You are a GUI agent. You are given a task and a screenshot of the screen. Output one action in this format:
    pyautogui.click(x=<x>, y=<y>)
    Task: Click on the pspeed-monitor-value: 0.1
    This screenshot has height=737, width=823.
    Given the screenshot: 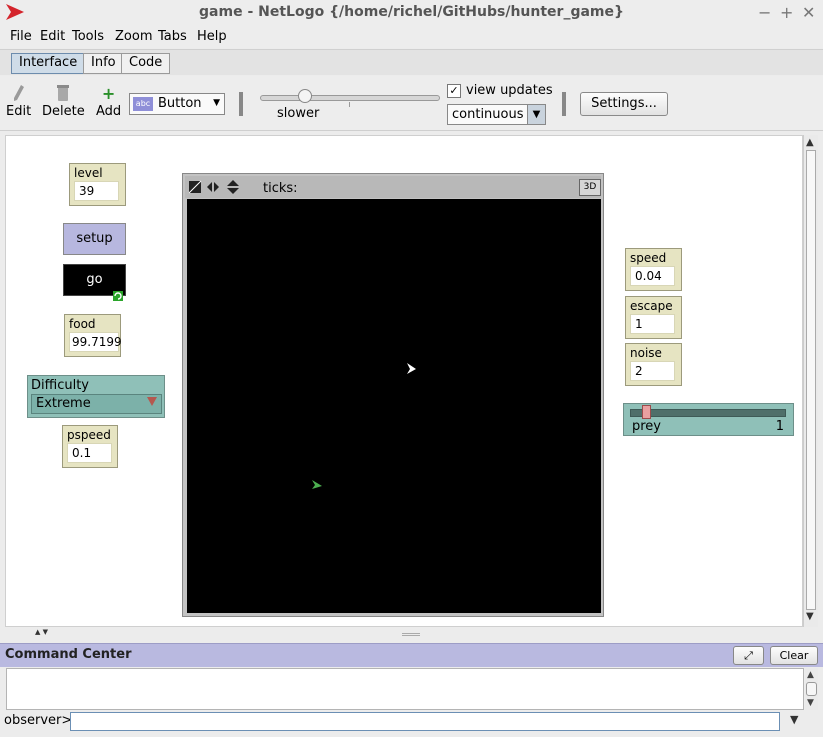 What is the action you would take?
    pyautogui.click(x=89, y=453)
    